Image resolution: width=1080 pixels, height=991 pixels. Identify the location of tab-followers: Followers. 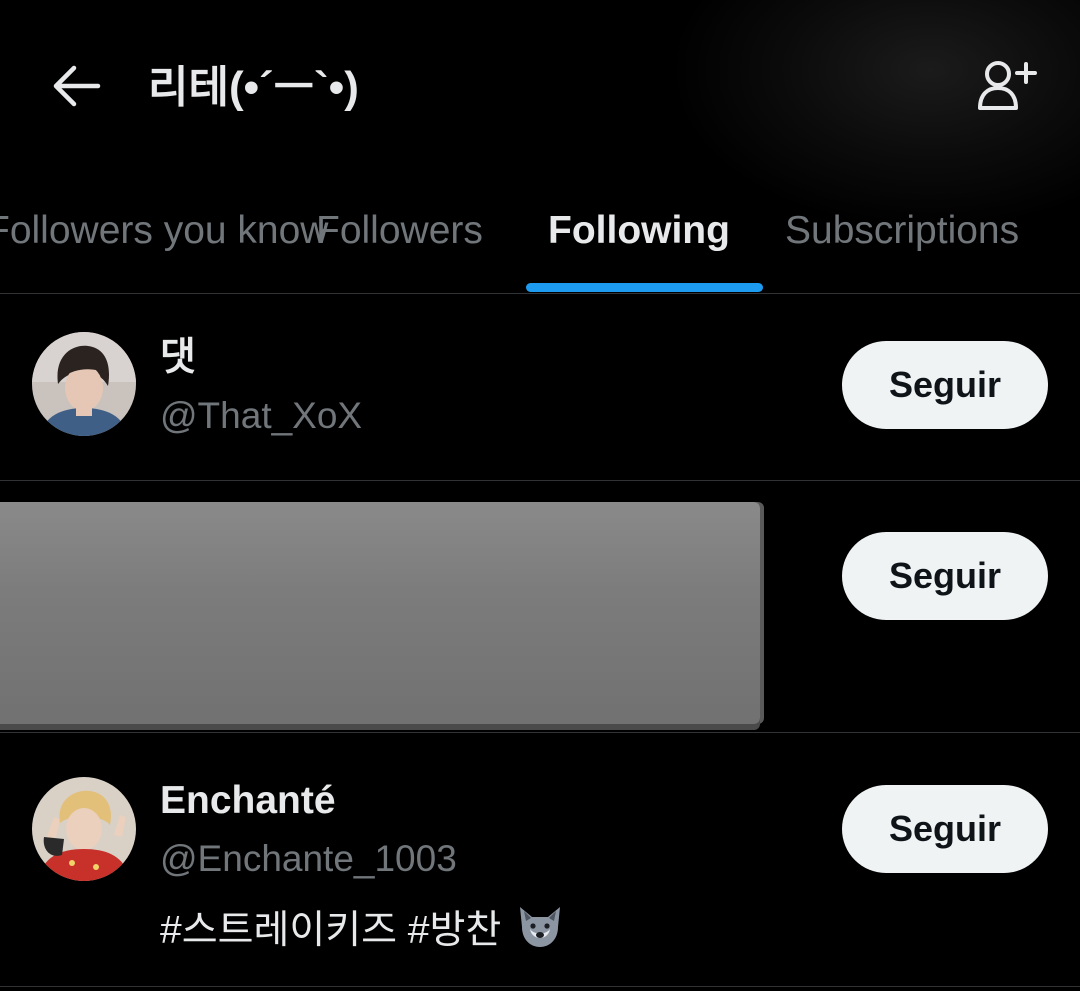
(399, 231).